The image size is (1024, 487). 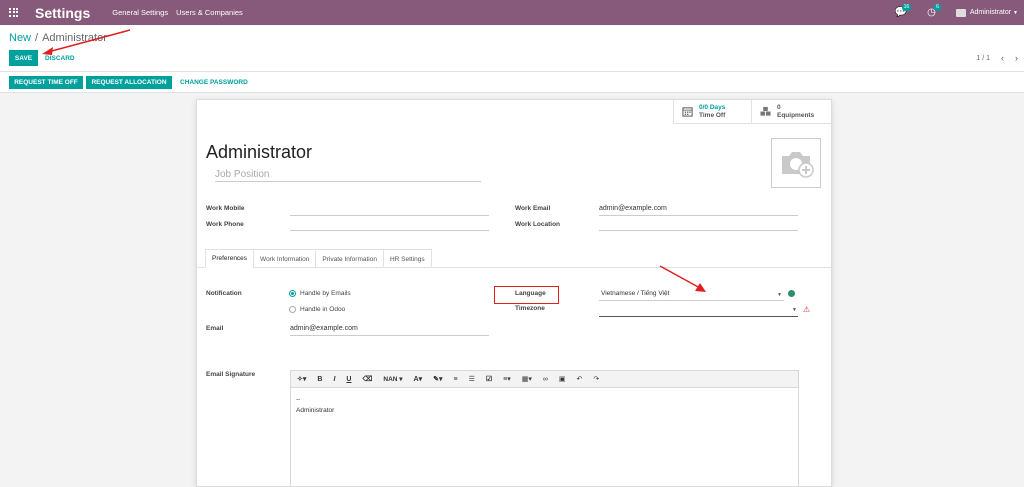 I want to click on save-button: SAVE, so click(x=23, y=58).